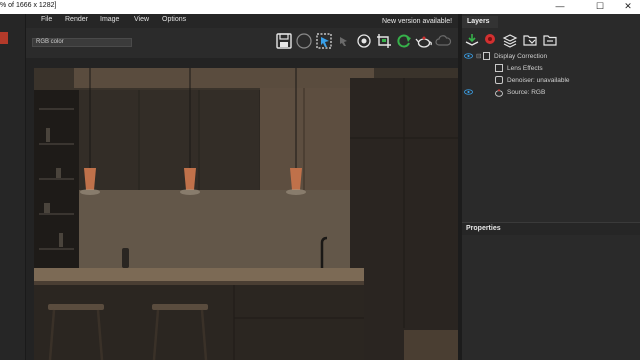 The width and height of the screenshot is (640, 360). What do you see at coordinates (626, 7) in the screenshot?
I see `close-button: ✕` at bounding box center [626, 7].